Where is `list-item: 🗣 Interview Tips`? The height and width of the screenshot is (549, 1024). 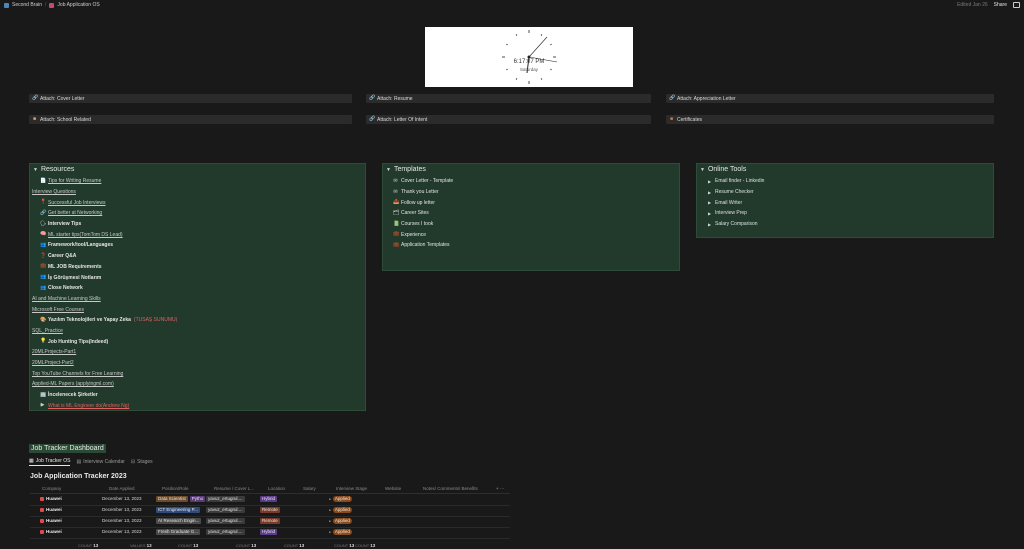 list-item: 🗣 Interview Tips is located at coordinates (202, 224).